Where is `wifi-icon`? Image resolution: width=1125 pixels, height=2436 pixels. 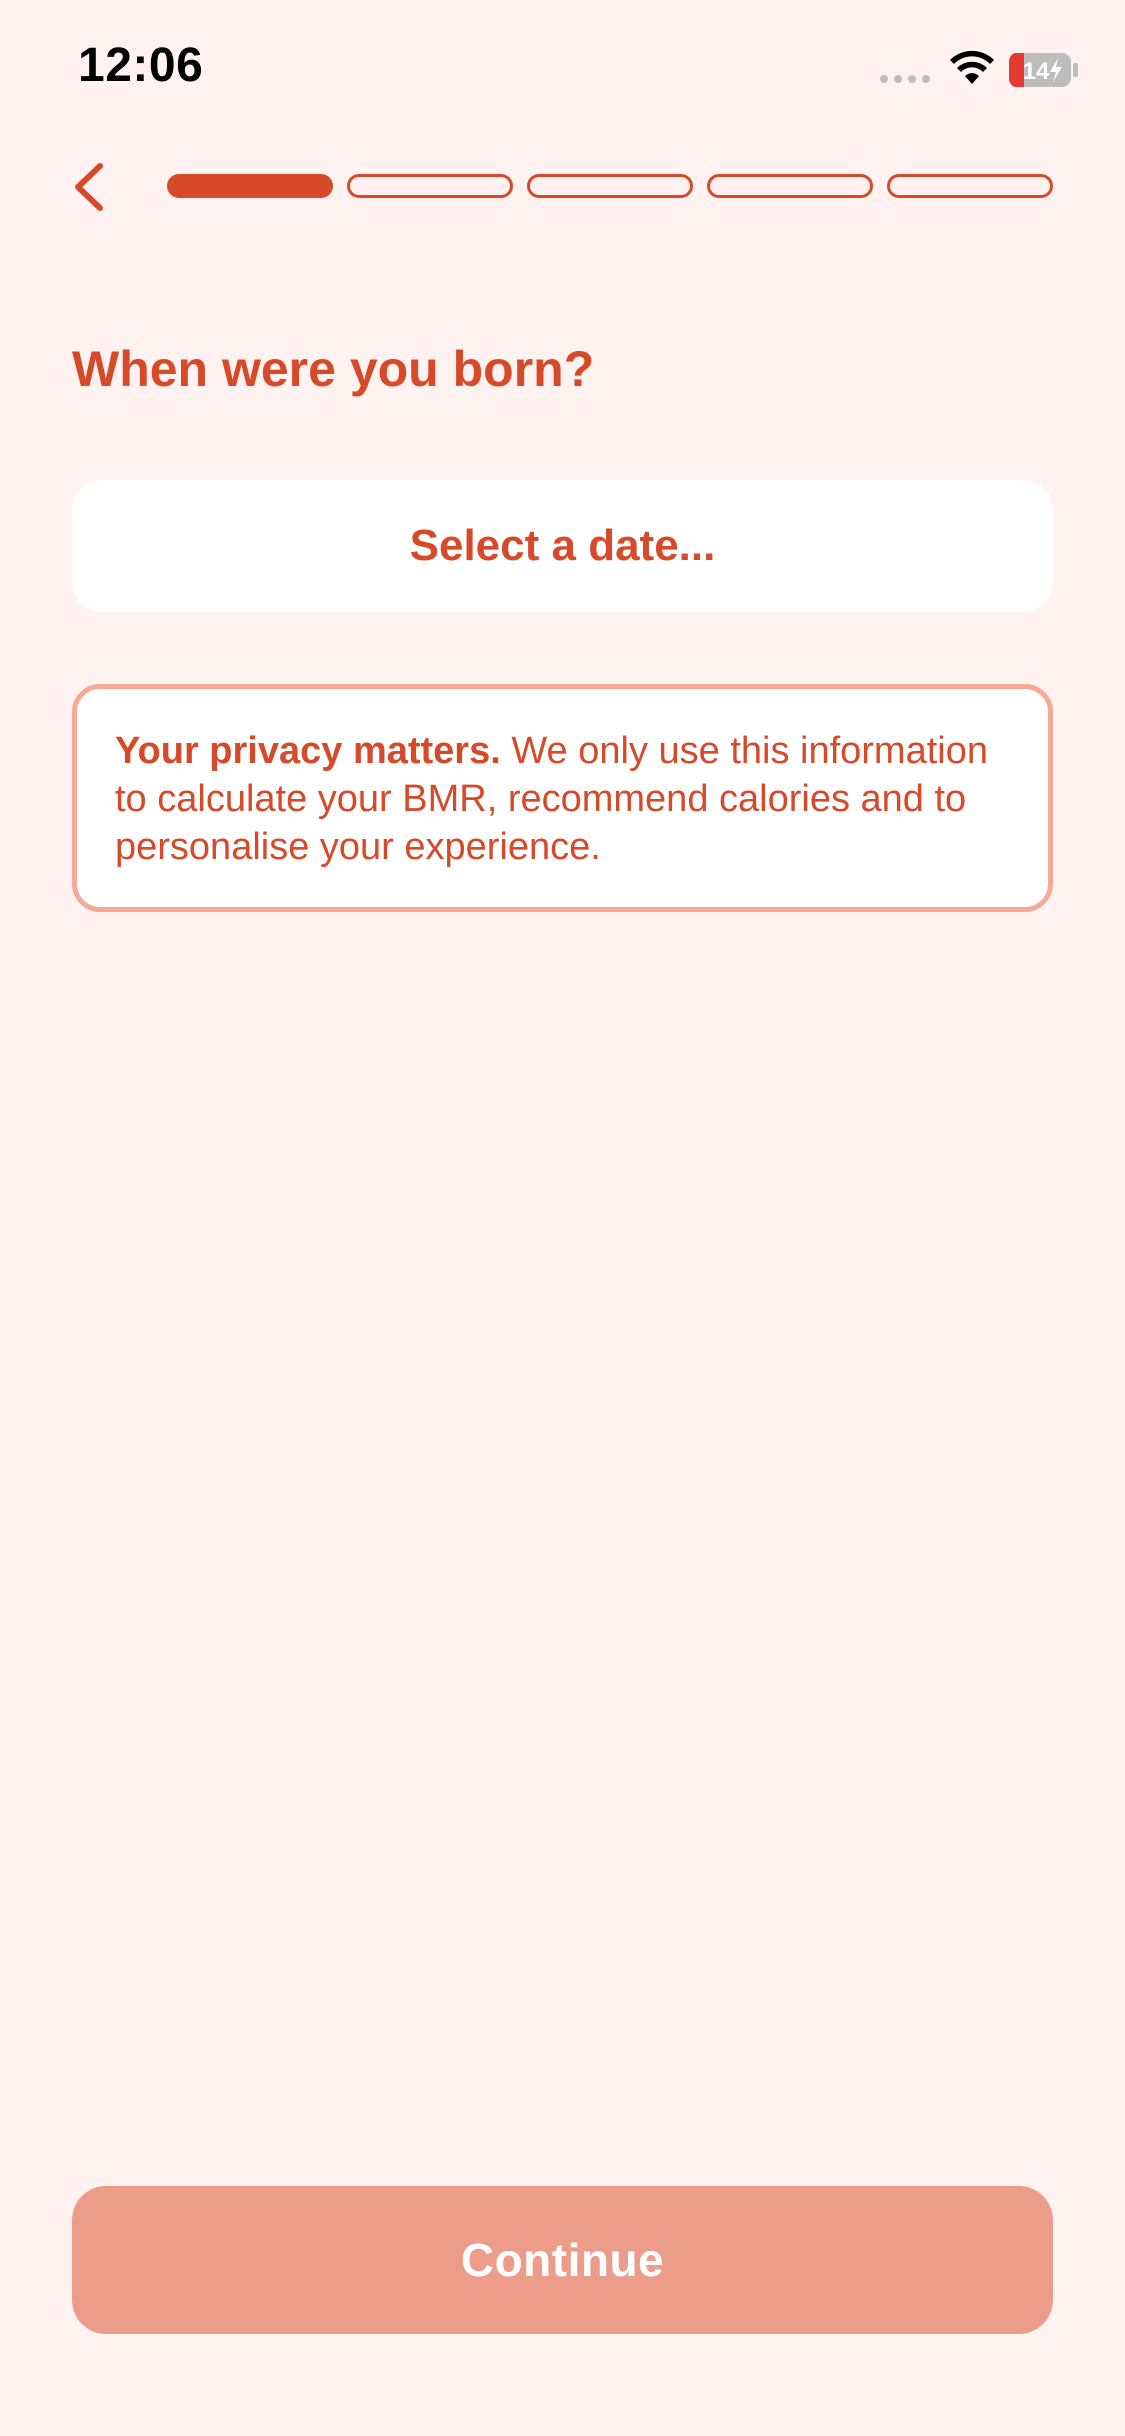 wifi-icon is located at coordinates (972, 67).